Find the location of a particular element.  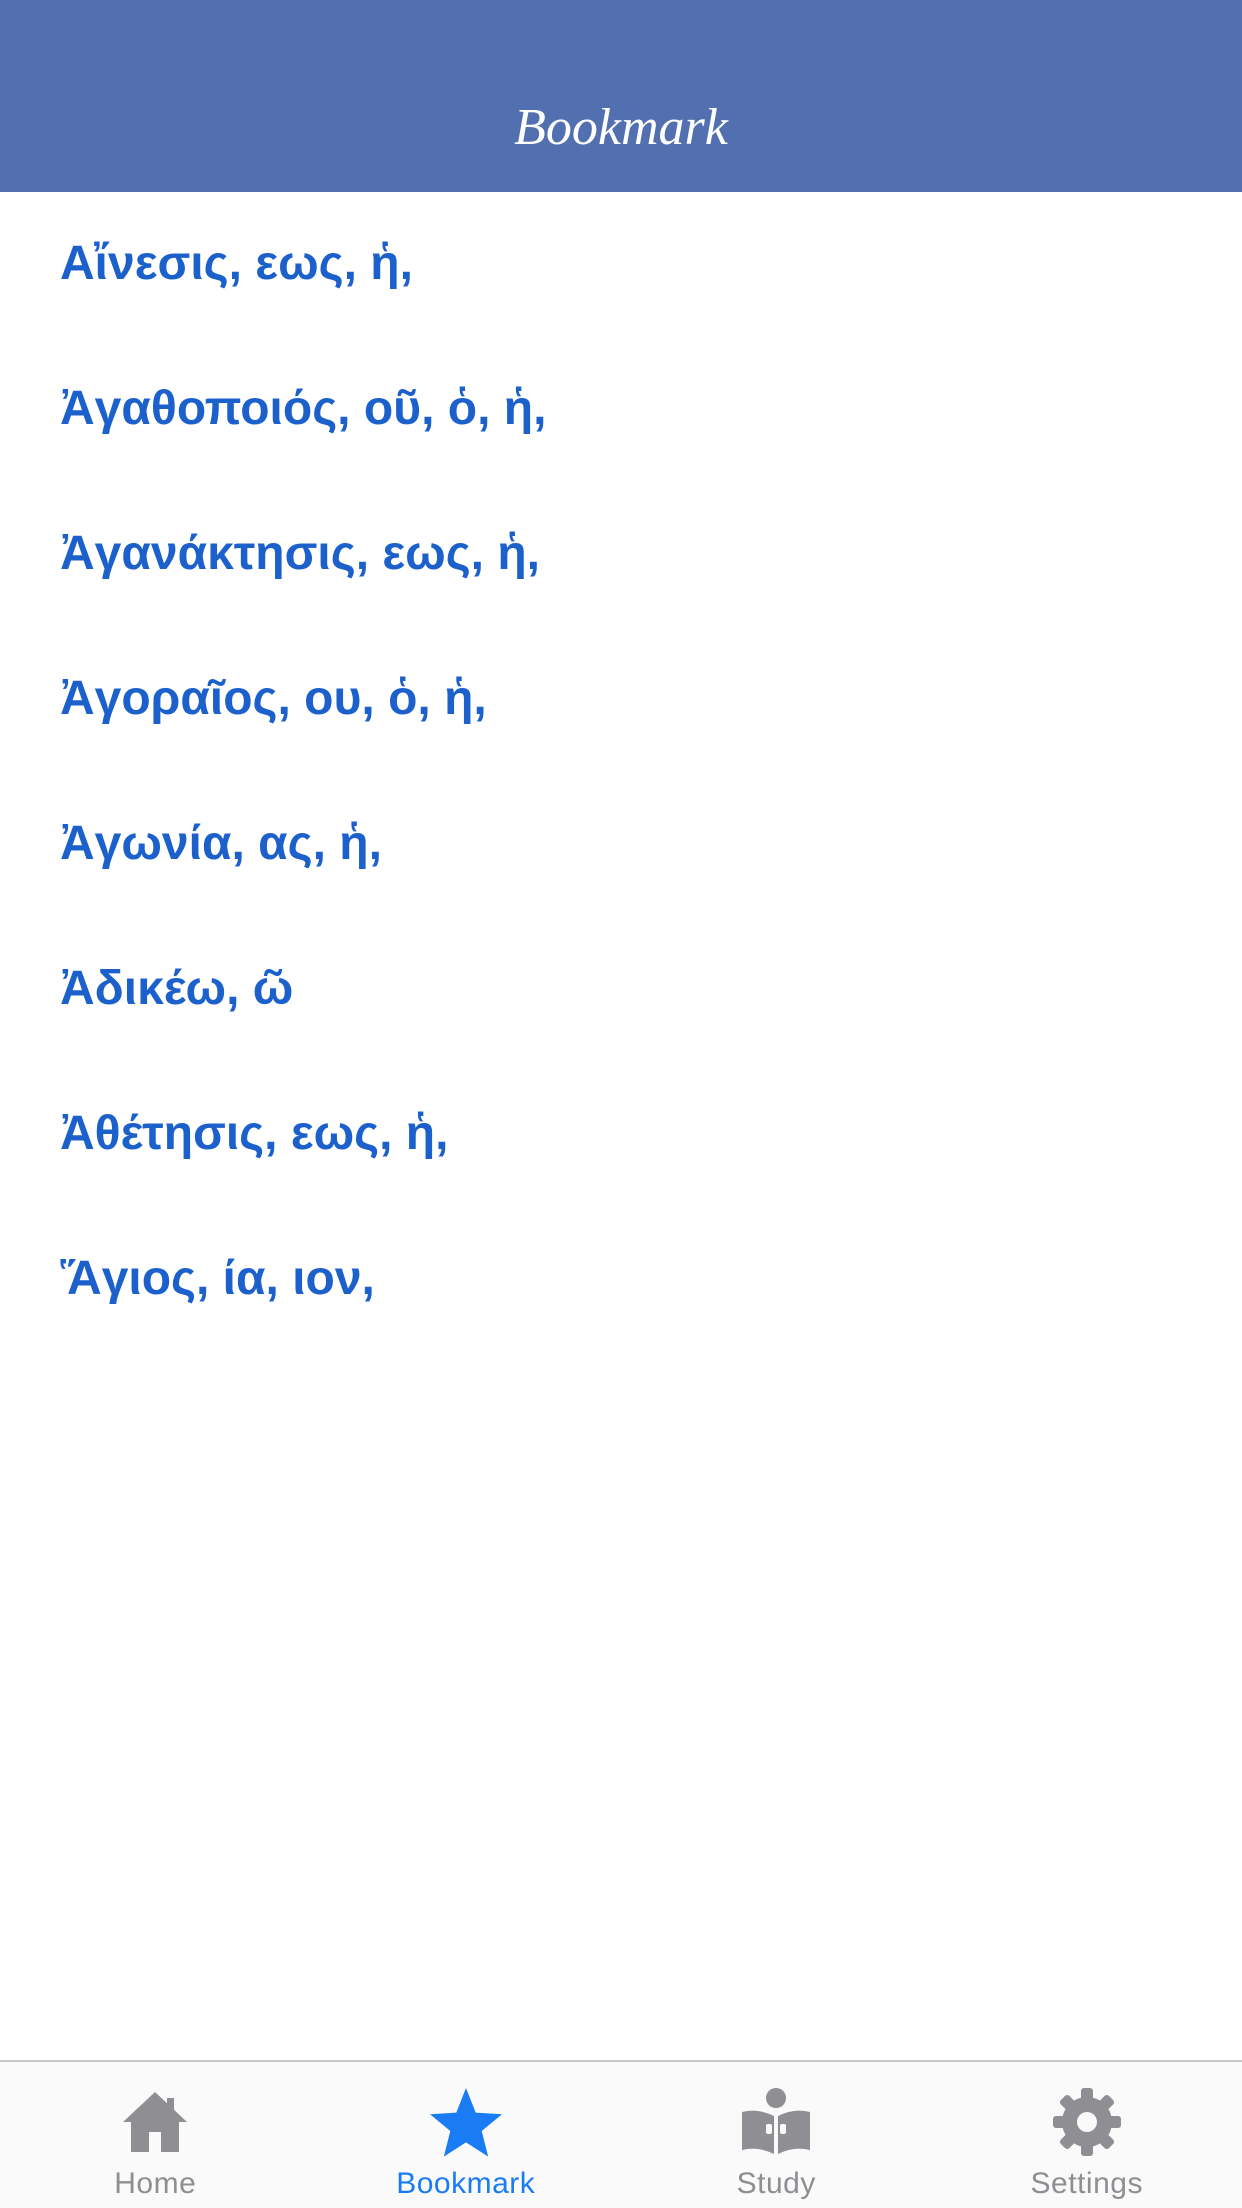

tab-bookmark: Bookmark is located at coordinates (466, 2135).